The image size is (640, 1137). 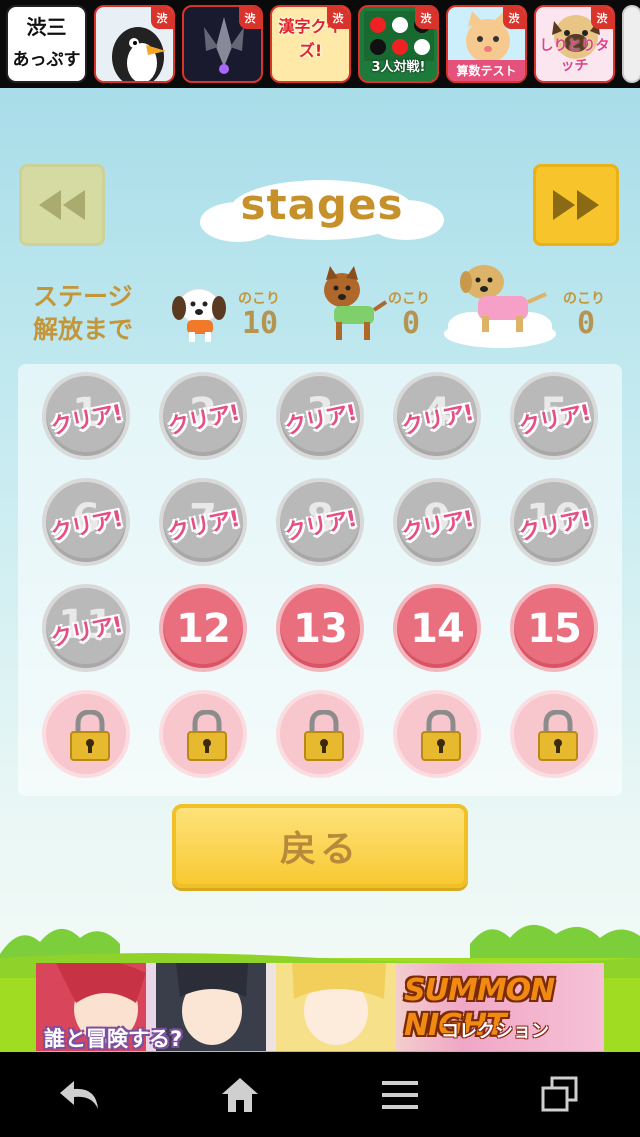 I want to click on remaining-count: 10, so click(x=260, y=323).